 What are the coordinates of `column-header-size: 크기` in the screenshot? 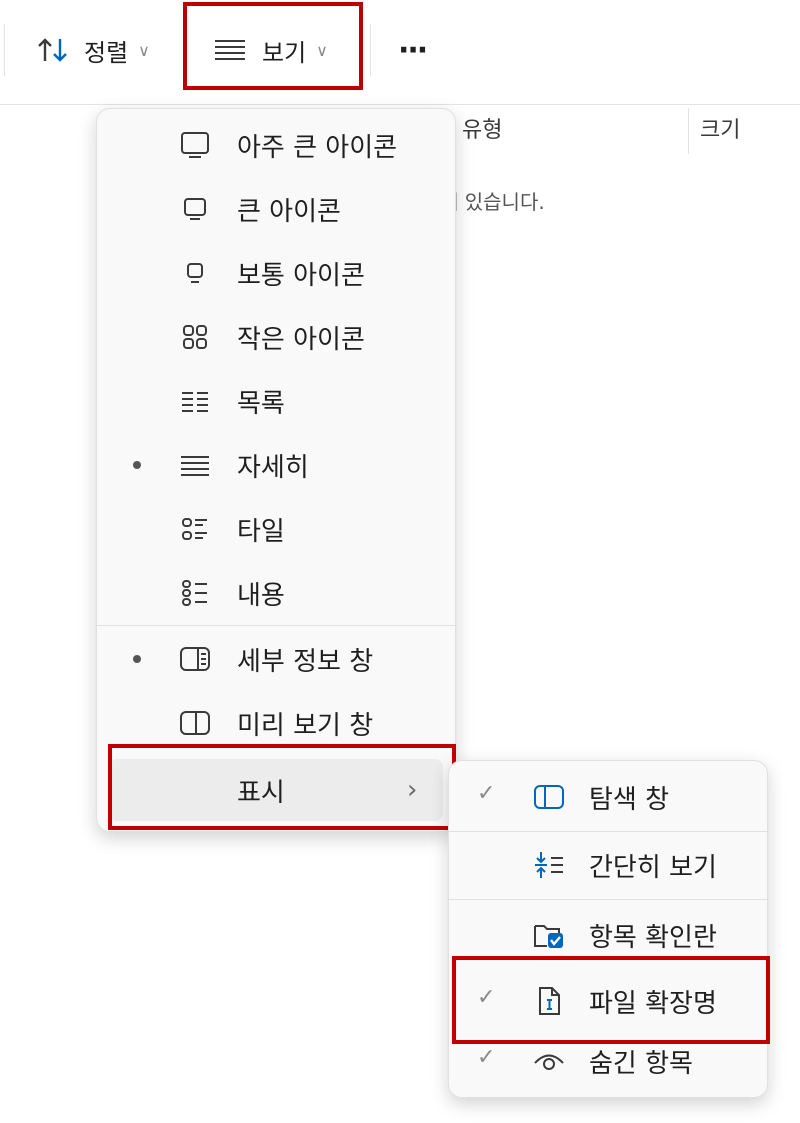 It's located at (720, 128).